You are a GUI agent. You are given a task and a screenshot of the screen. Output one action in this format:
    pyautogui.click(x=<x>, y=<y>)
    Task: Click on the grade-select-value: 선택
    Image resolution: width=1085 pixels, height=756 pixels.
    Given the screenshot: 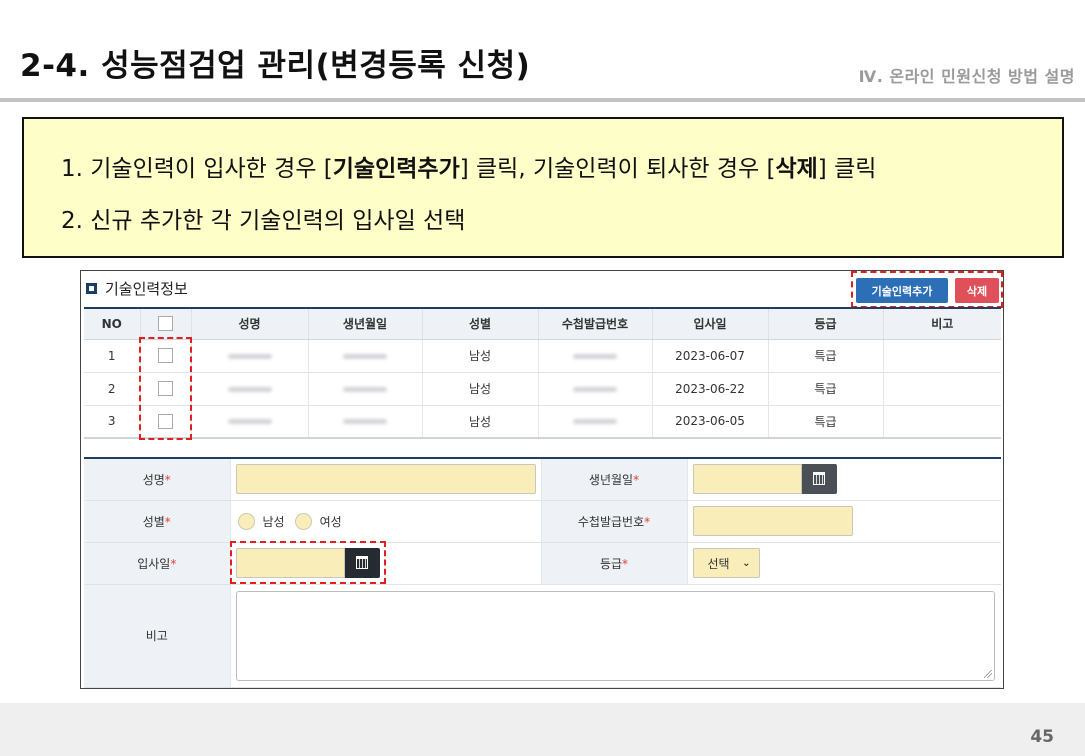 What is the action you would take?
    pyautogui.click(x=718, y=563)
    